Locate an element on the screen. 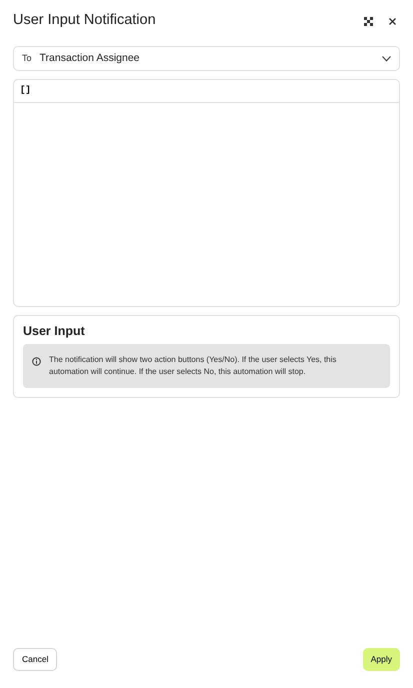  apply-button: Apply is located at coordinates (381, 659).